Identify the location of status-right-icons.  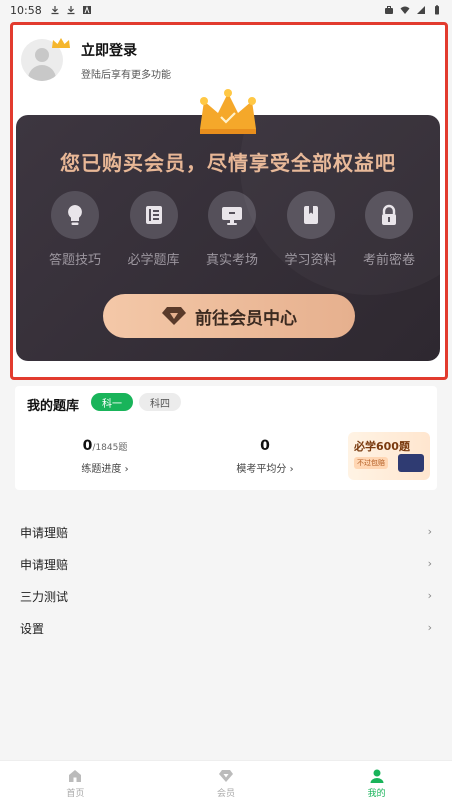
(413, 10).